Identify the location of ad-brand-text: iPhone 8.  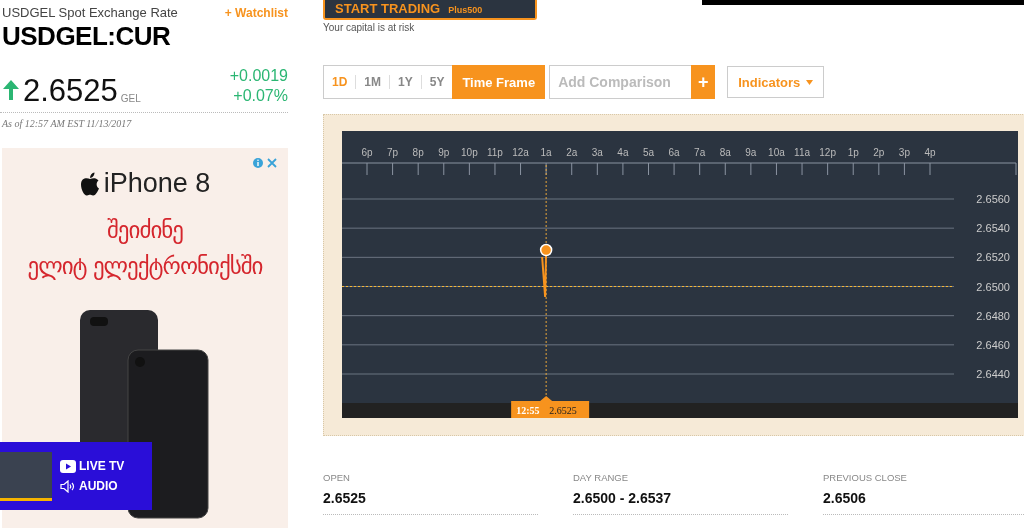
(157, 183).